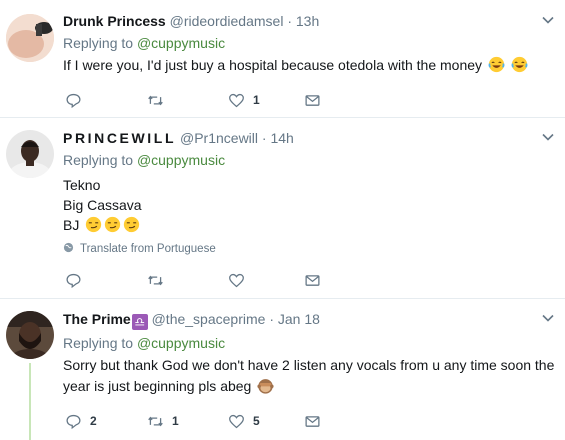 The width and height of the screenshot is (565, 440). What do you see at coordinates (209, 319) in the screenshot?
I see `author-handle: @the_spaceprime` at bounding box center [209, 319].